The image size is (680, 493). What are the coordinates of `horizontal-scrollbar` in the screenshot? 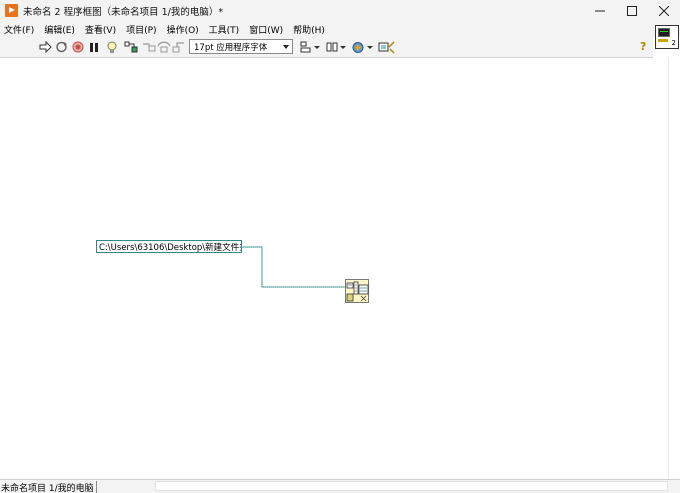 It's located at (411, 486).